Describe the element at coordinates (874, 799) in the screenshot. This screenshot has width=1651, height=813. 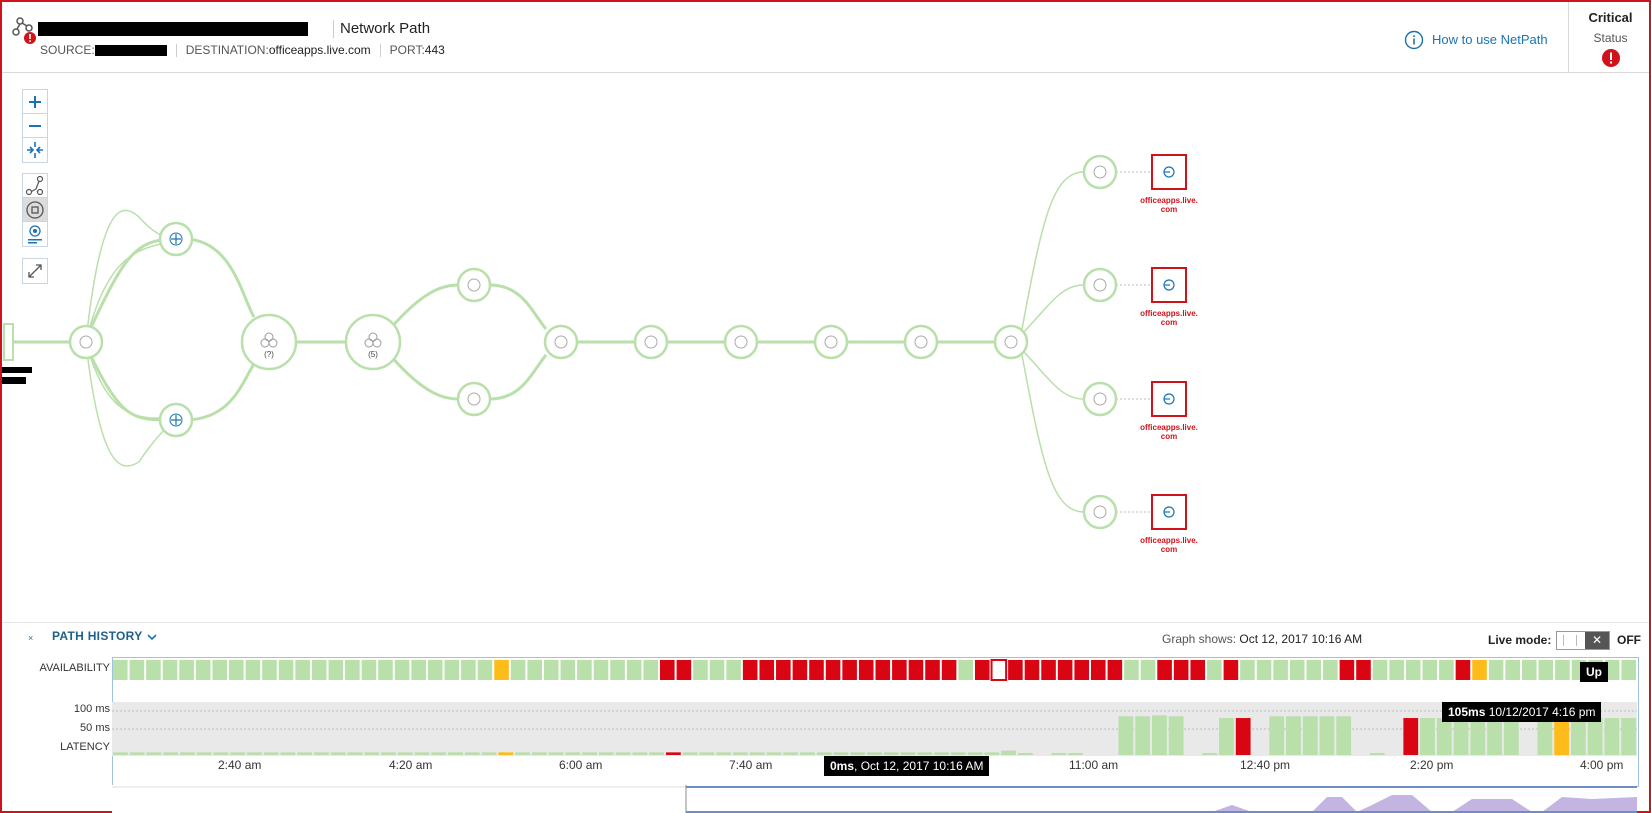
I see `overview-navigator` at that location.